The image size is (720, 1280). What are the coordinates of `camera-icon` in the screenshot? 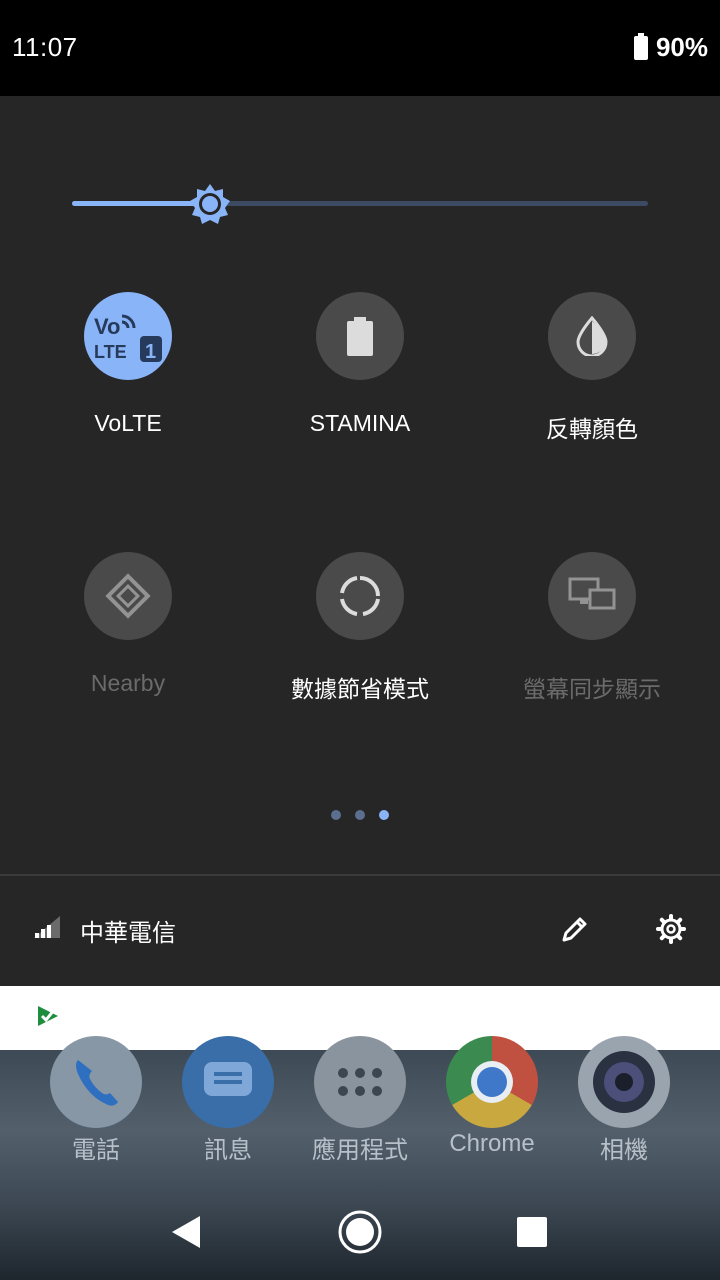 It's located at (624, 1082).